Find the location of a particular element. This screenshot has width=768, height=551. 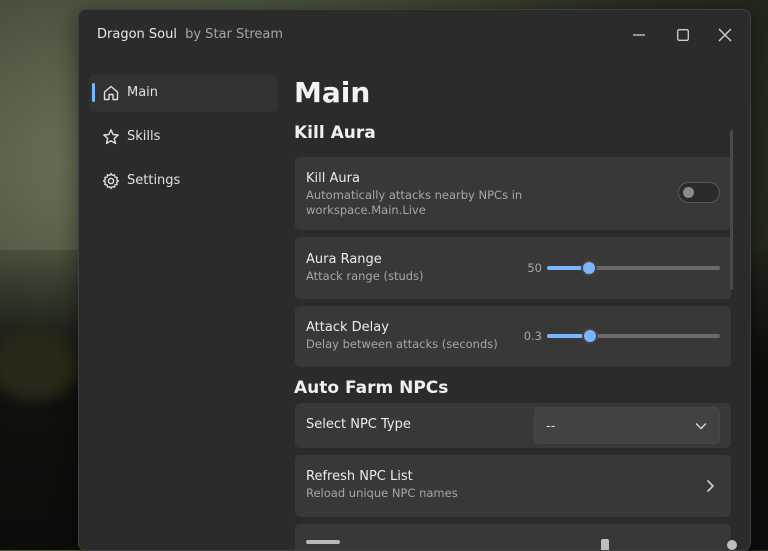

kill-aura-description-line: workspace.Main.Live is located at coordinates (366, 210).